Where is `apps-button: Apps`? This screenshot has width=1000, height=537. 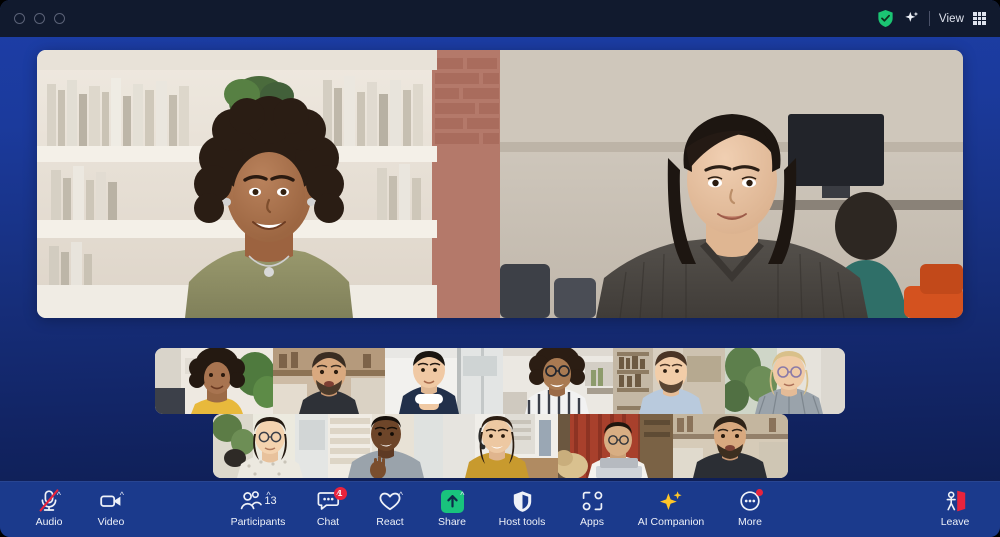 apps-button: Apps is located at coordinates (592, 509).